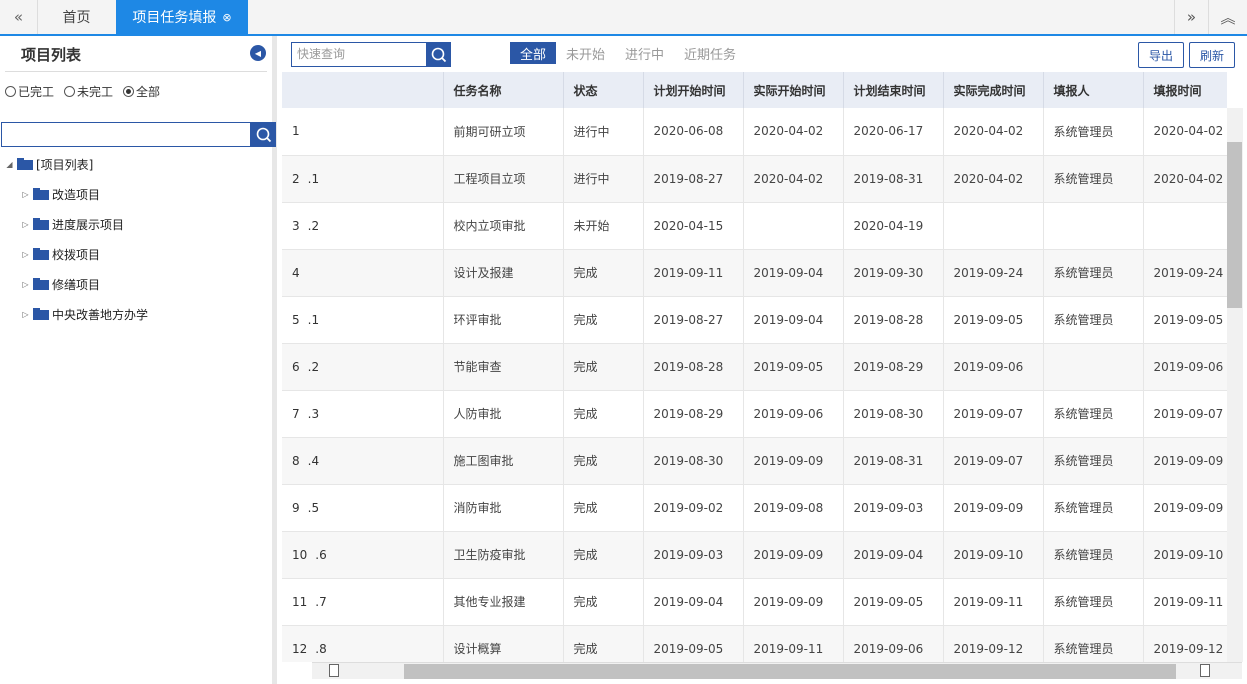 Image resolution: width=1247 pixels, height=684 pixels. I want to click on task-name-cell: 节能审查, so click(503, 367).